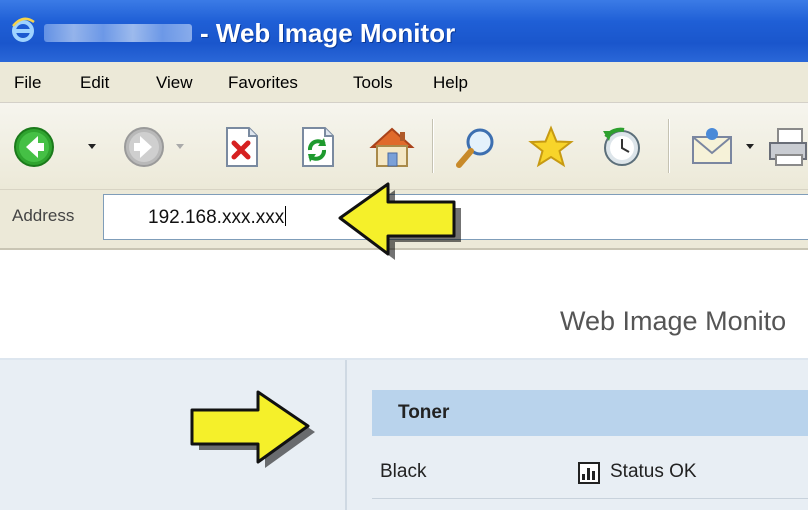 This screenshot has height=510, width=808. What do you see at coordinates (590, 498) in the screenshot?
I see `row-divider` at bounding box center [590, 498].